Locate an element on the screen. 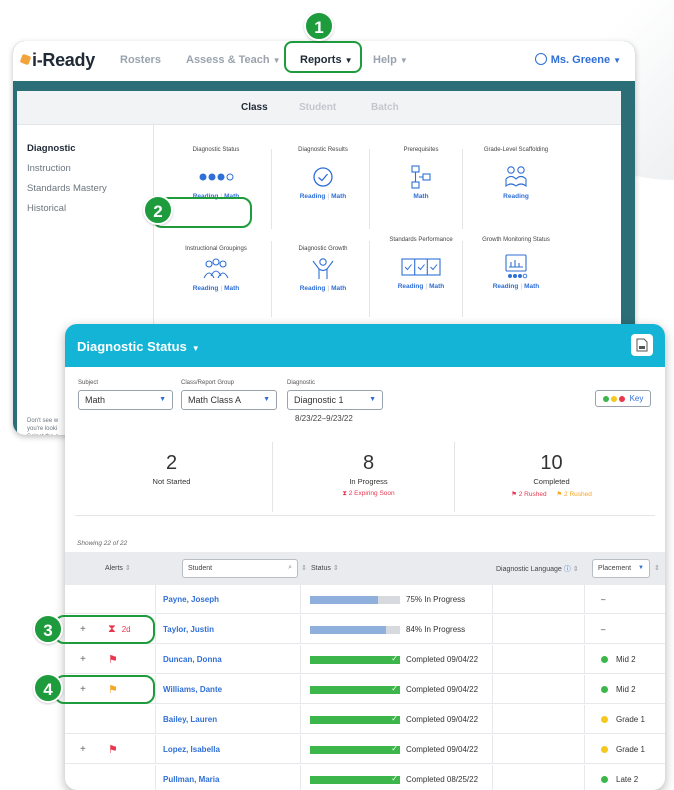 The image size is (674, 790). student-sort: ⇕ is located at coordinates (304, 568).